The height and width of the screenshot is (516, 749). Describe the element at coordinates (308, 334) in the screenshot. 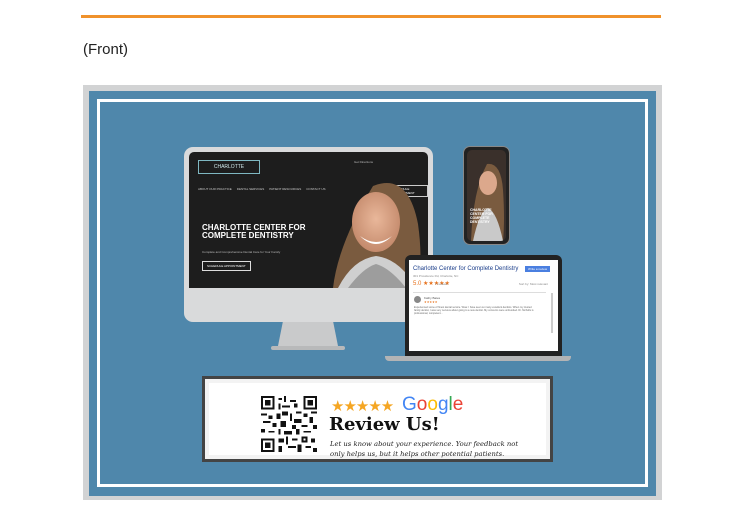

I see `monitor-stand` at that location.